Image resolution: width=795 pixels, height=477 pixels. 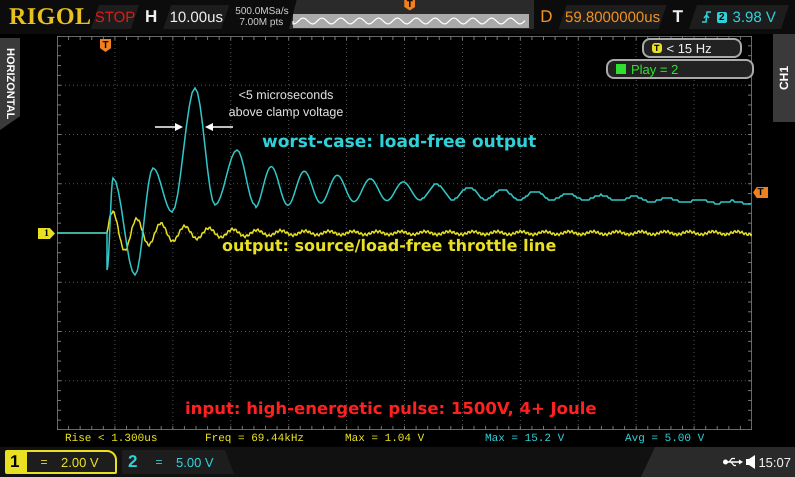 What do you see at coordinates (105, 45) in the screenshot?
I see `trigger-position-marker: T` at bounding box center [105, 45].